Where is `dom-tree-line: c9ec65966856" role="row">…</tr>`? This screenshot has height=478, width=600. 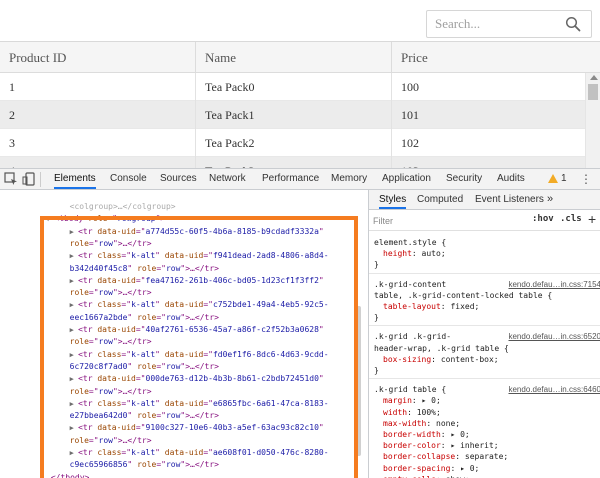
dom-tree-line: c9ec65966856" role="row">…</tr> is located at coordinates (144, 465).